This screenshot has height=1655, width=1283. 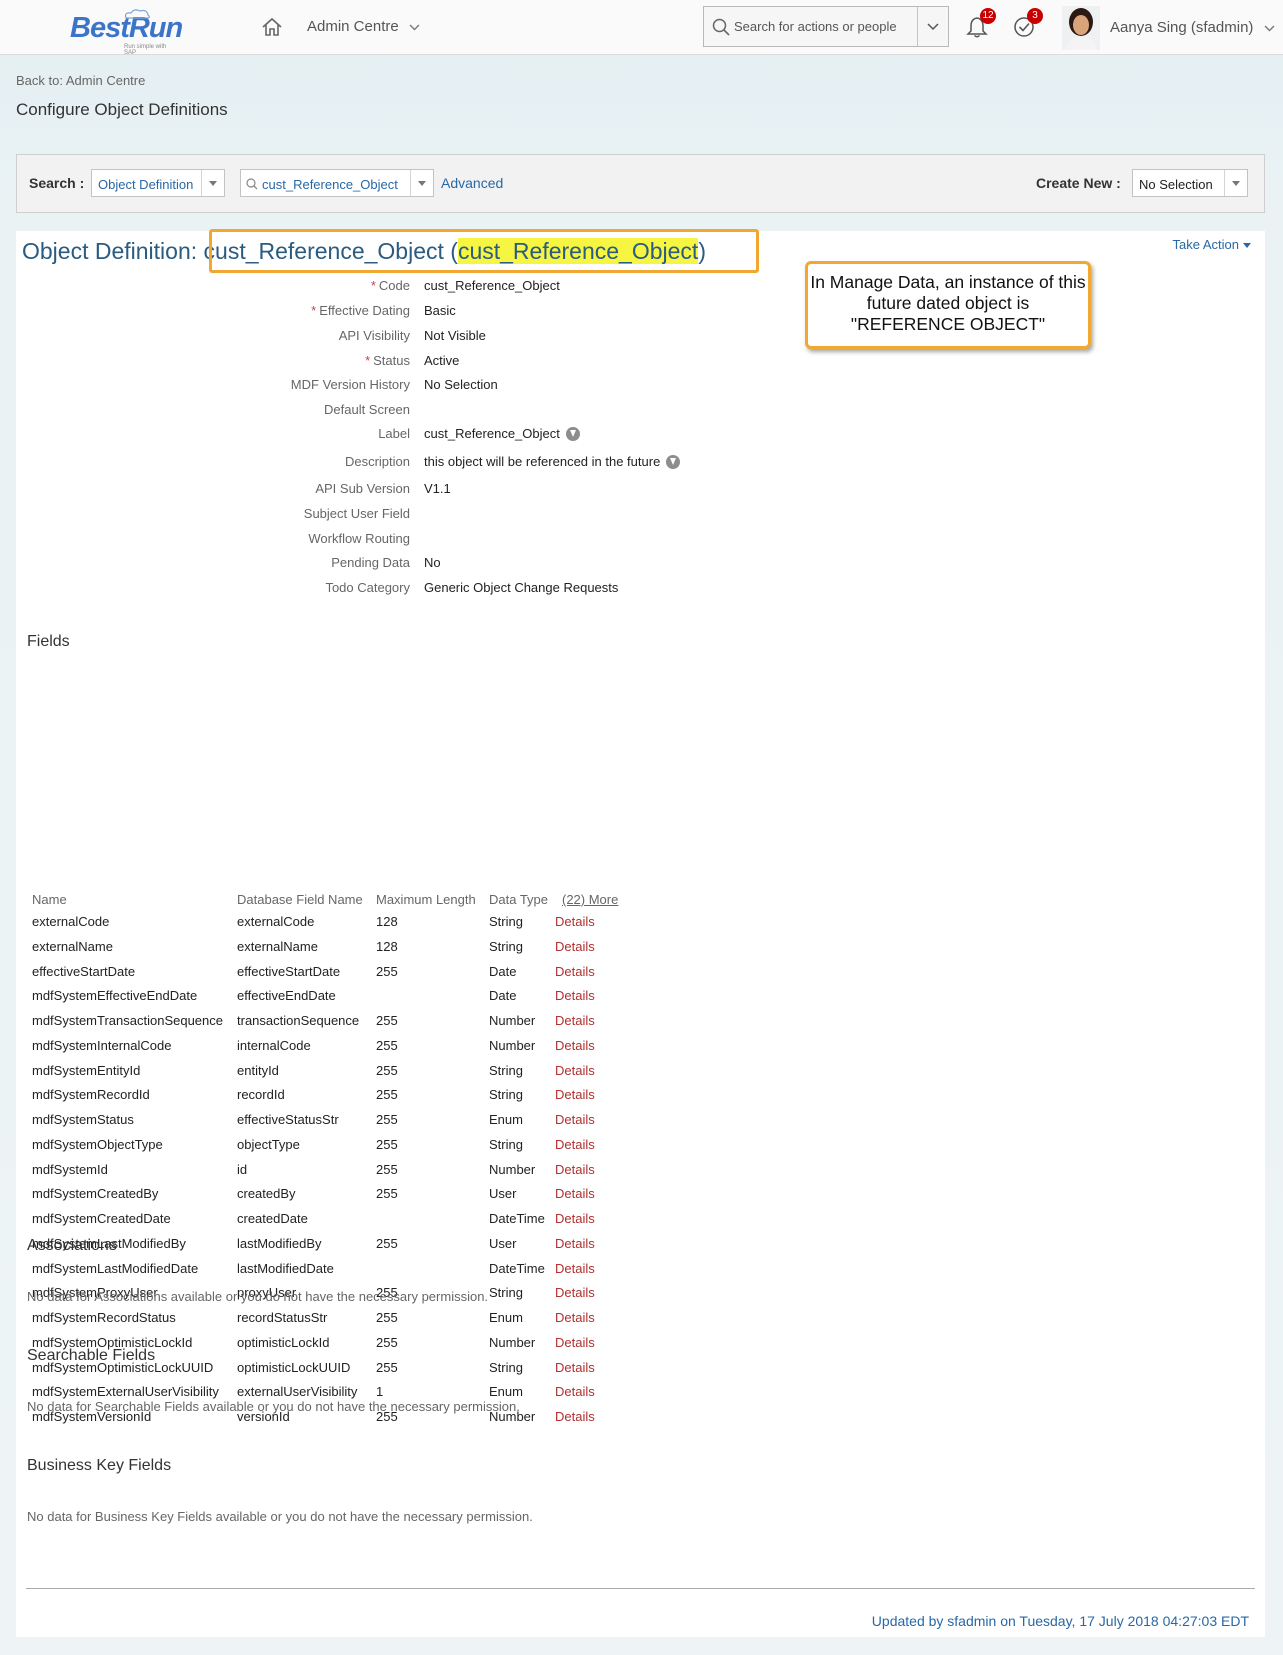 What do you see at coordinates (517, 1268) in the screenshot?
I see `data-type-cell: DateTime` at bounding box center [517, 1268].